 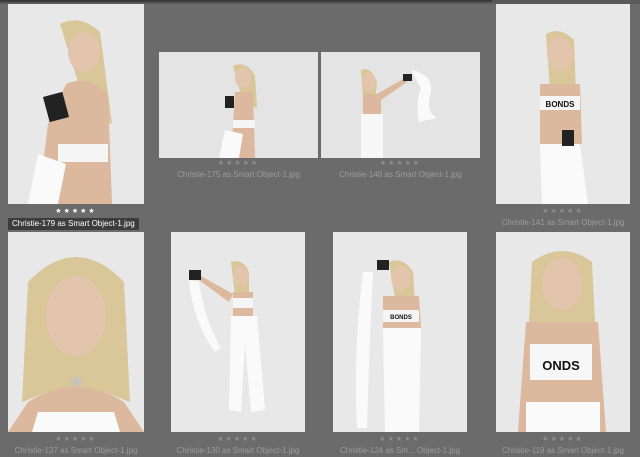 What do you see at coordinates (73, 224) in the screenshot?
I see `filename-label: Christie-179 as Smart Object-1.jpg` at bounding box center [73, 224].